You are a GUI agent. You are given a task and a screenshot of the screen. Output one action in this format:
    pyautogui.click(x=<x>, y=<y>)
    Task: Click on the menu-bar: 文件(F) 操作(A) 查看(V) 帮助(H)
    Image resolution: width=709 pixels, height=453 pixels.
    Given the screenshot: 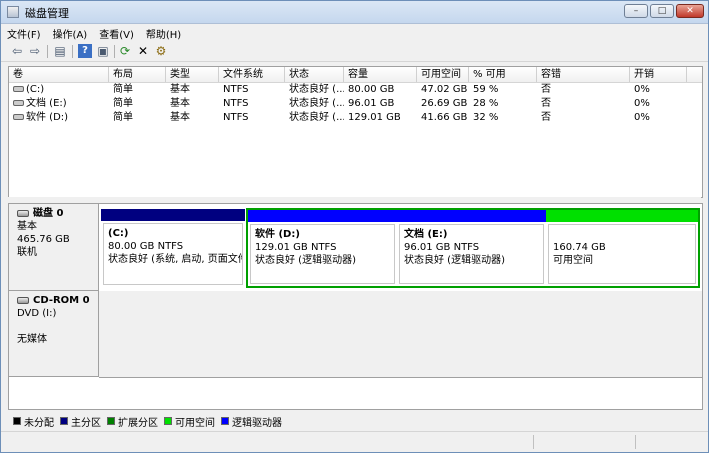 What is the action you would take?
    pyautogui.click(x=354, y=32)
    